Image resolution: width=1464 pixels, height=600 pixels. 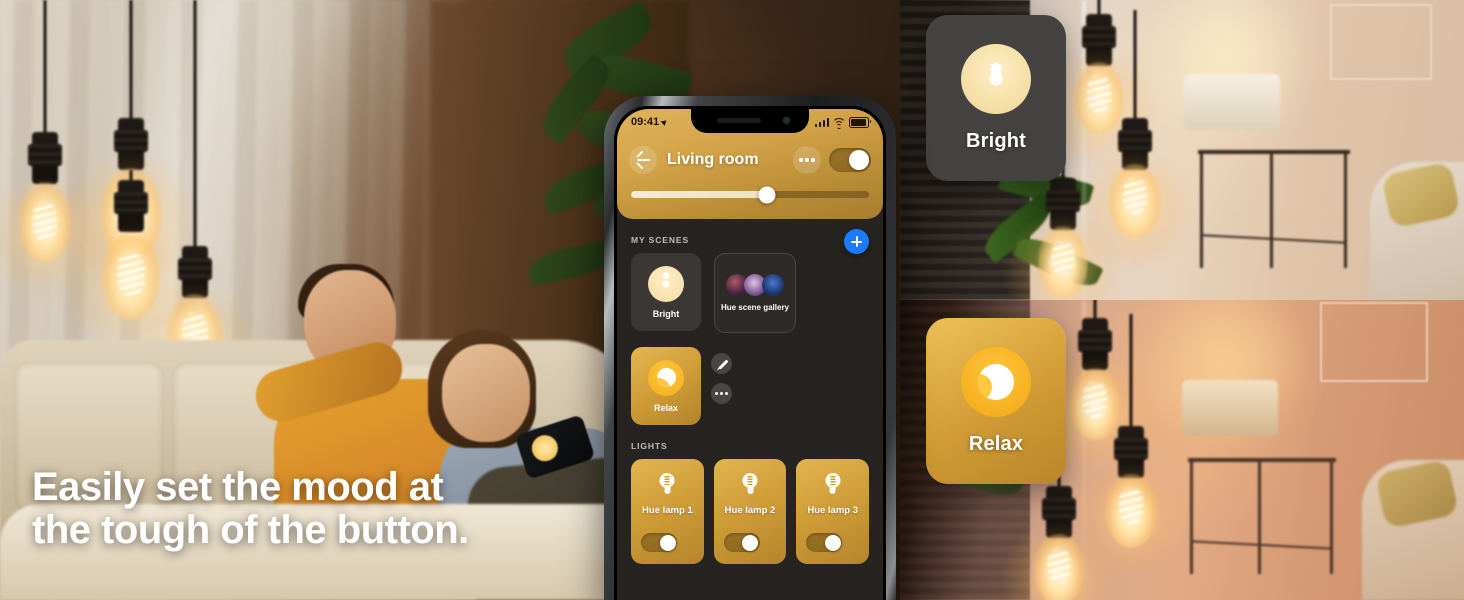 What do you see at coordinates (750, 379) in the screenshot?
I see `selected-scene-row: Relax` at bounding box center [750, 379].